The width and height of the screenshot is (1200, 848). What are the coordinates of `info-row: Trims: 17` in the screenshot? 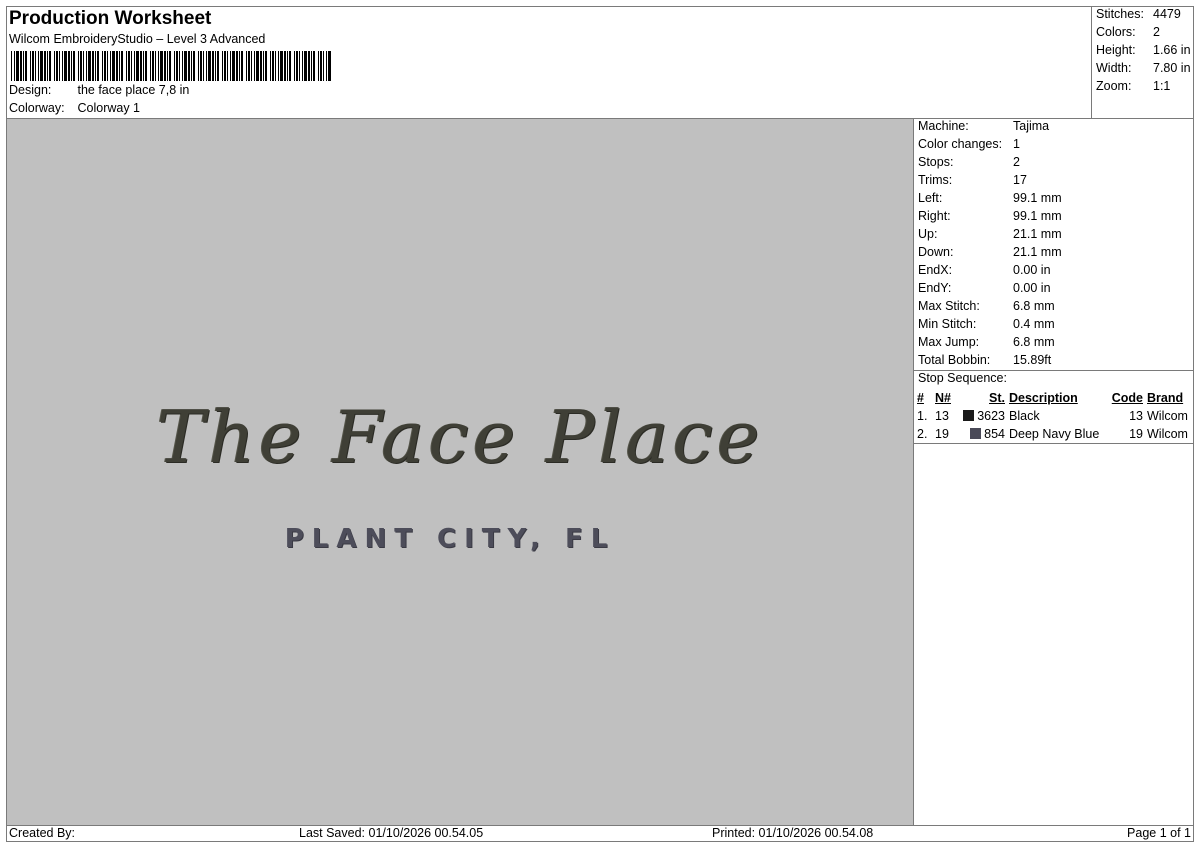 It's located at (972, 180).